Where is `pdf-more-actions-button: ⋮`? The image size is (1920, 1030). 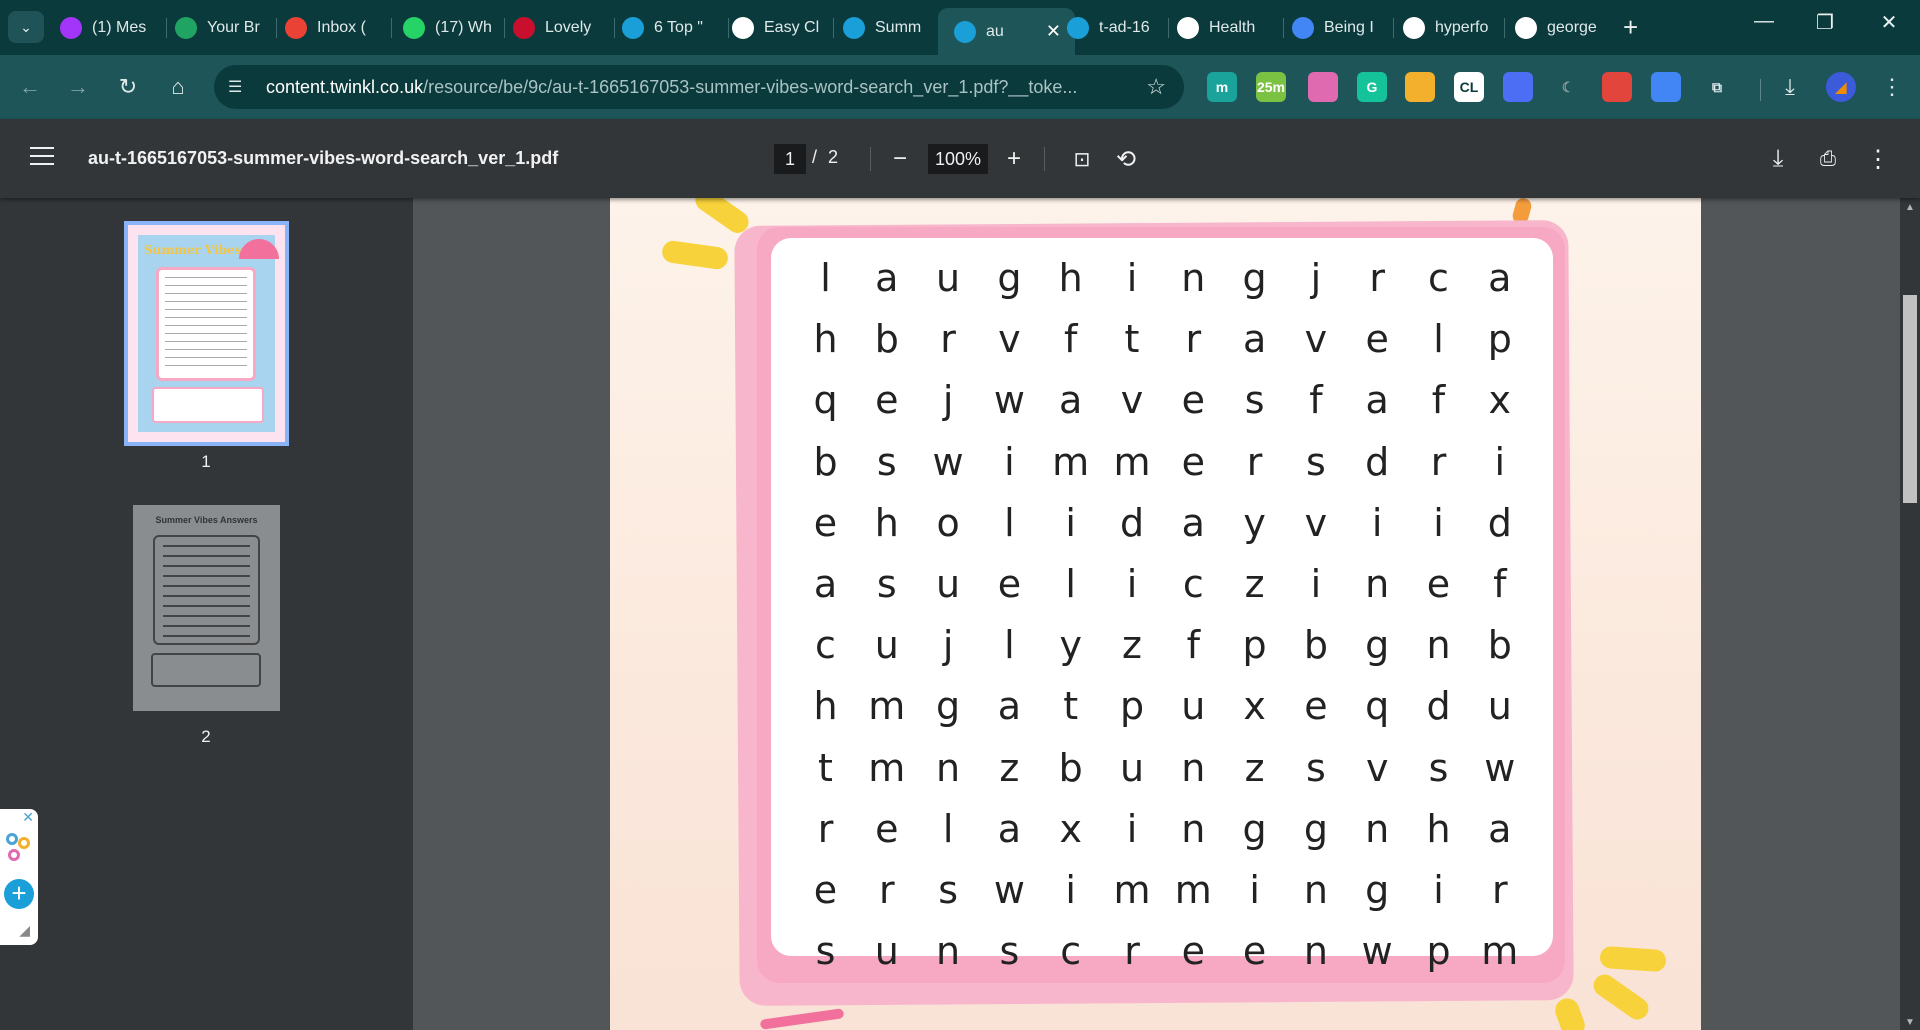
pdf-more-actions-button: ⋮ is located at coordinates (1878, 159).